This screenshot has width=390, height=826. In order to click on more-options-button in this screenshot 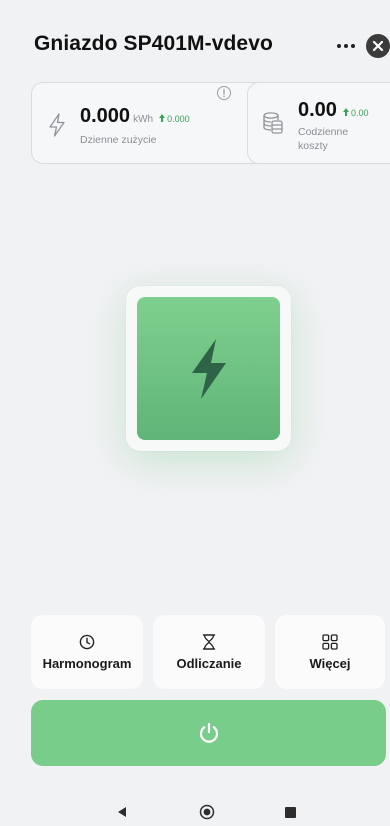, I will do `click(346, 46)`.